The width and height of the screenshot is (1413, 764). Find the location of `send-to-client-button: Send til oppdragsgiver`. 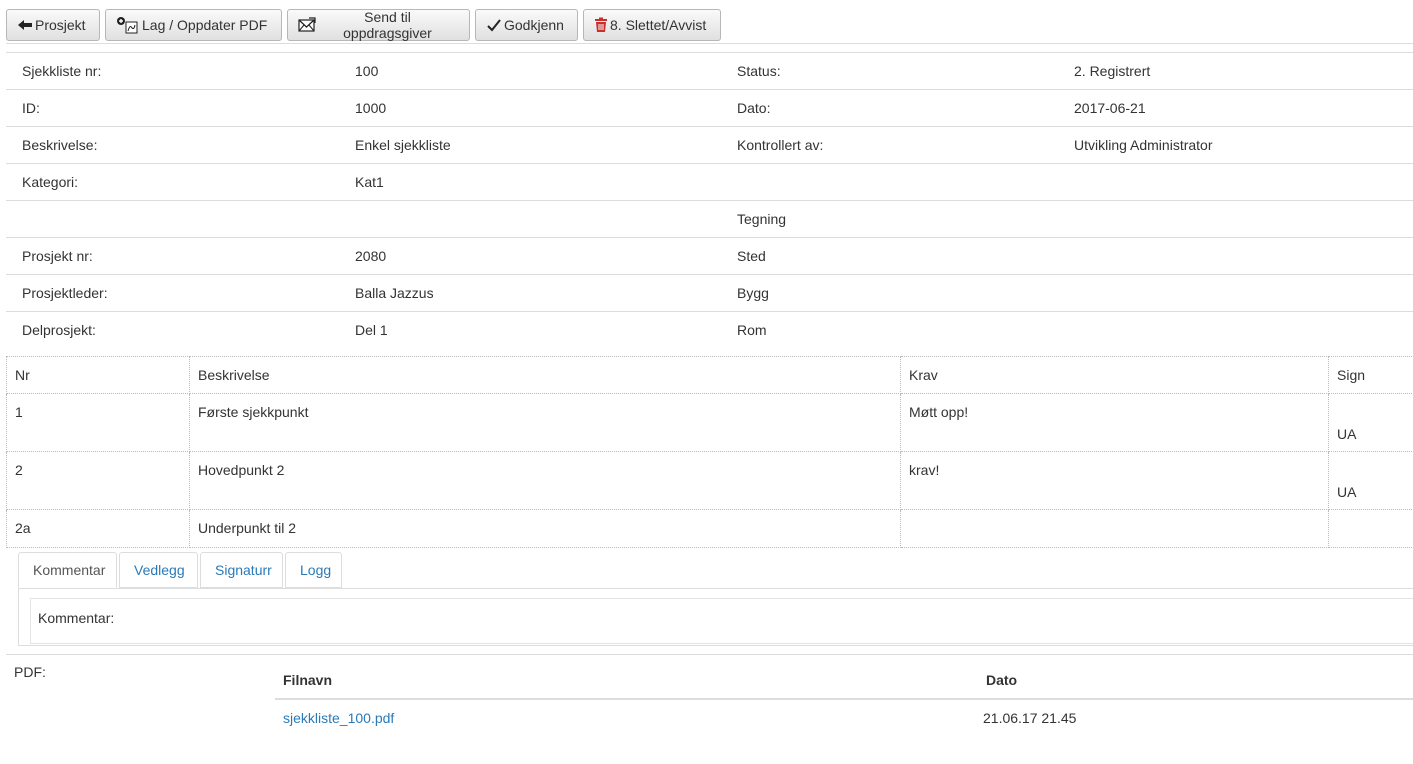

send-to-client-button: Send til oppdragsgiver is located at coordinates (378, 25).